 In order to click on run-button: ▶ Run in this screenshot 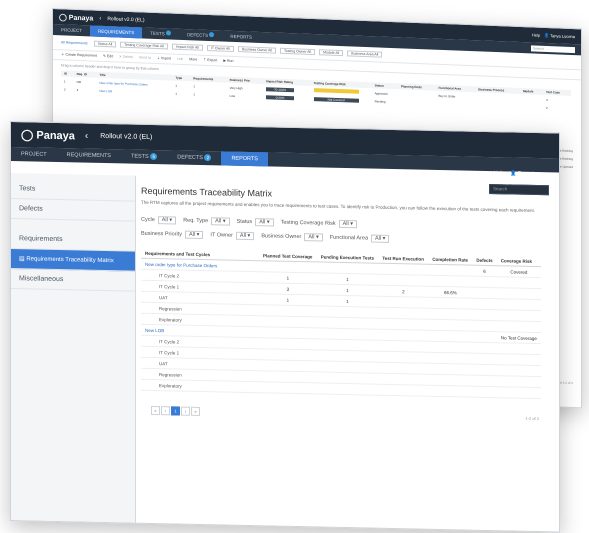, I will do `click(228, 61)`.